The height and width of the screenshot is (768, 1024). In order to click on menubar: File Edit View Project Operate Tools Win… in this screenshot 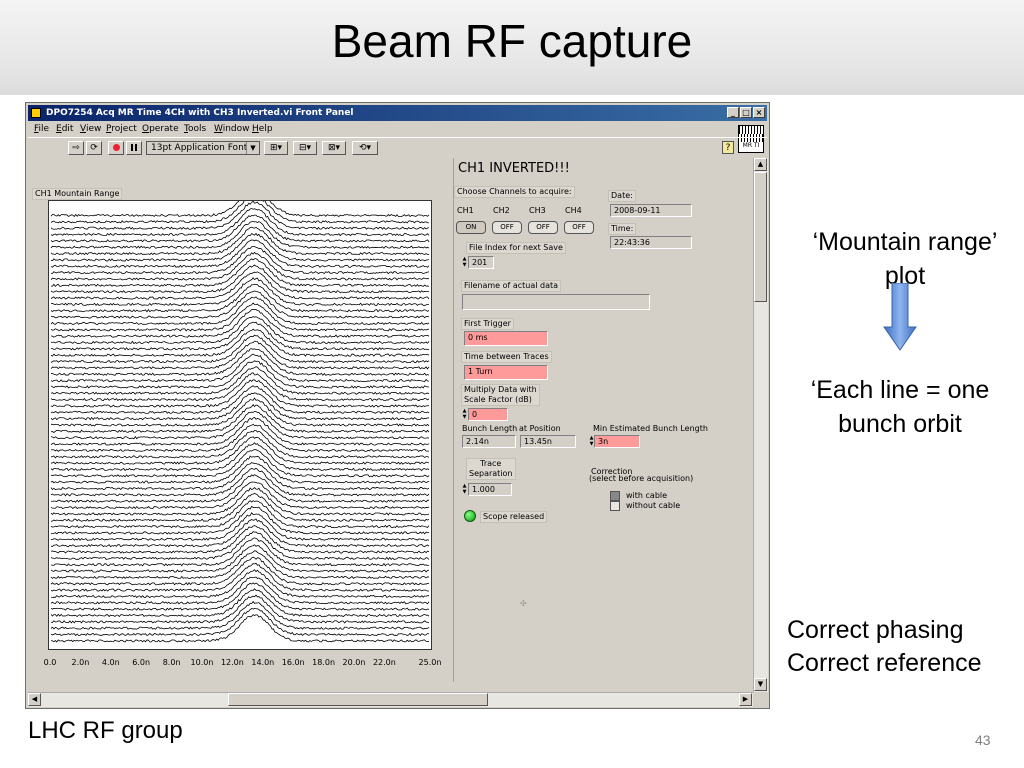, I will do `click(397, 129)`.